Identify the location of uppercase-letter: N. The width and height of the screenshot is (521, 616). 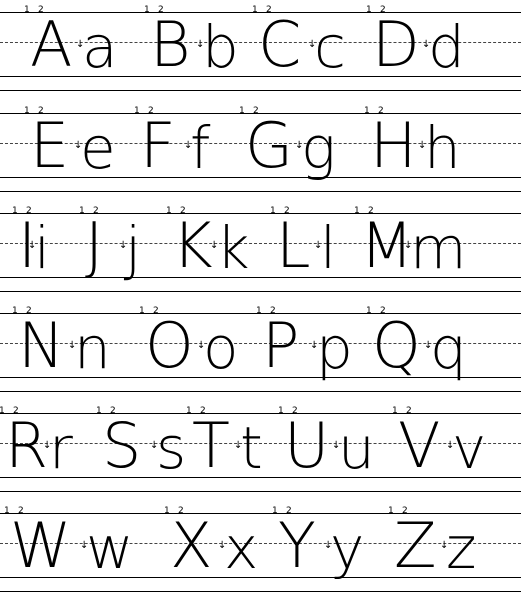
(41, 345).